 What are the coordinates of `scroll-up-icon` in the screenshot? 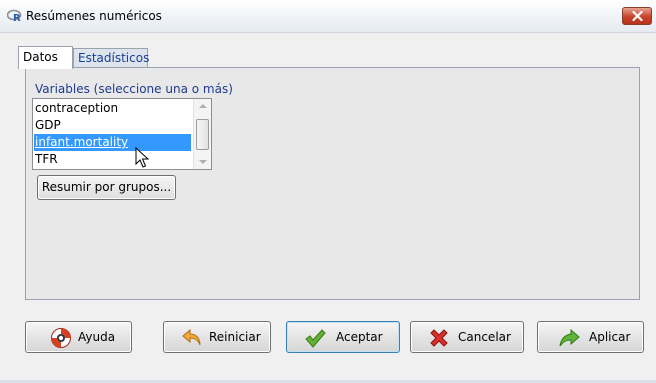 It's located at (203, 106).